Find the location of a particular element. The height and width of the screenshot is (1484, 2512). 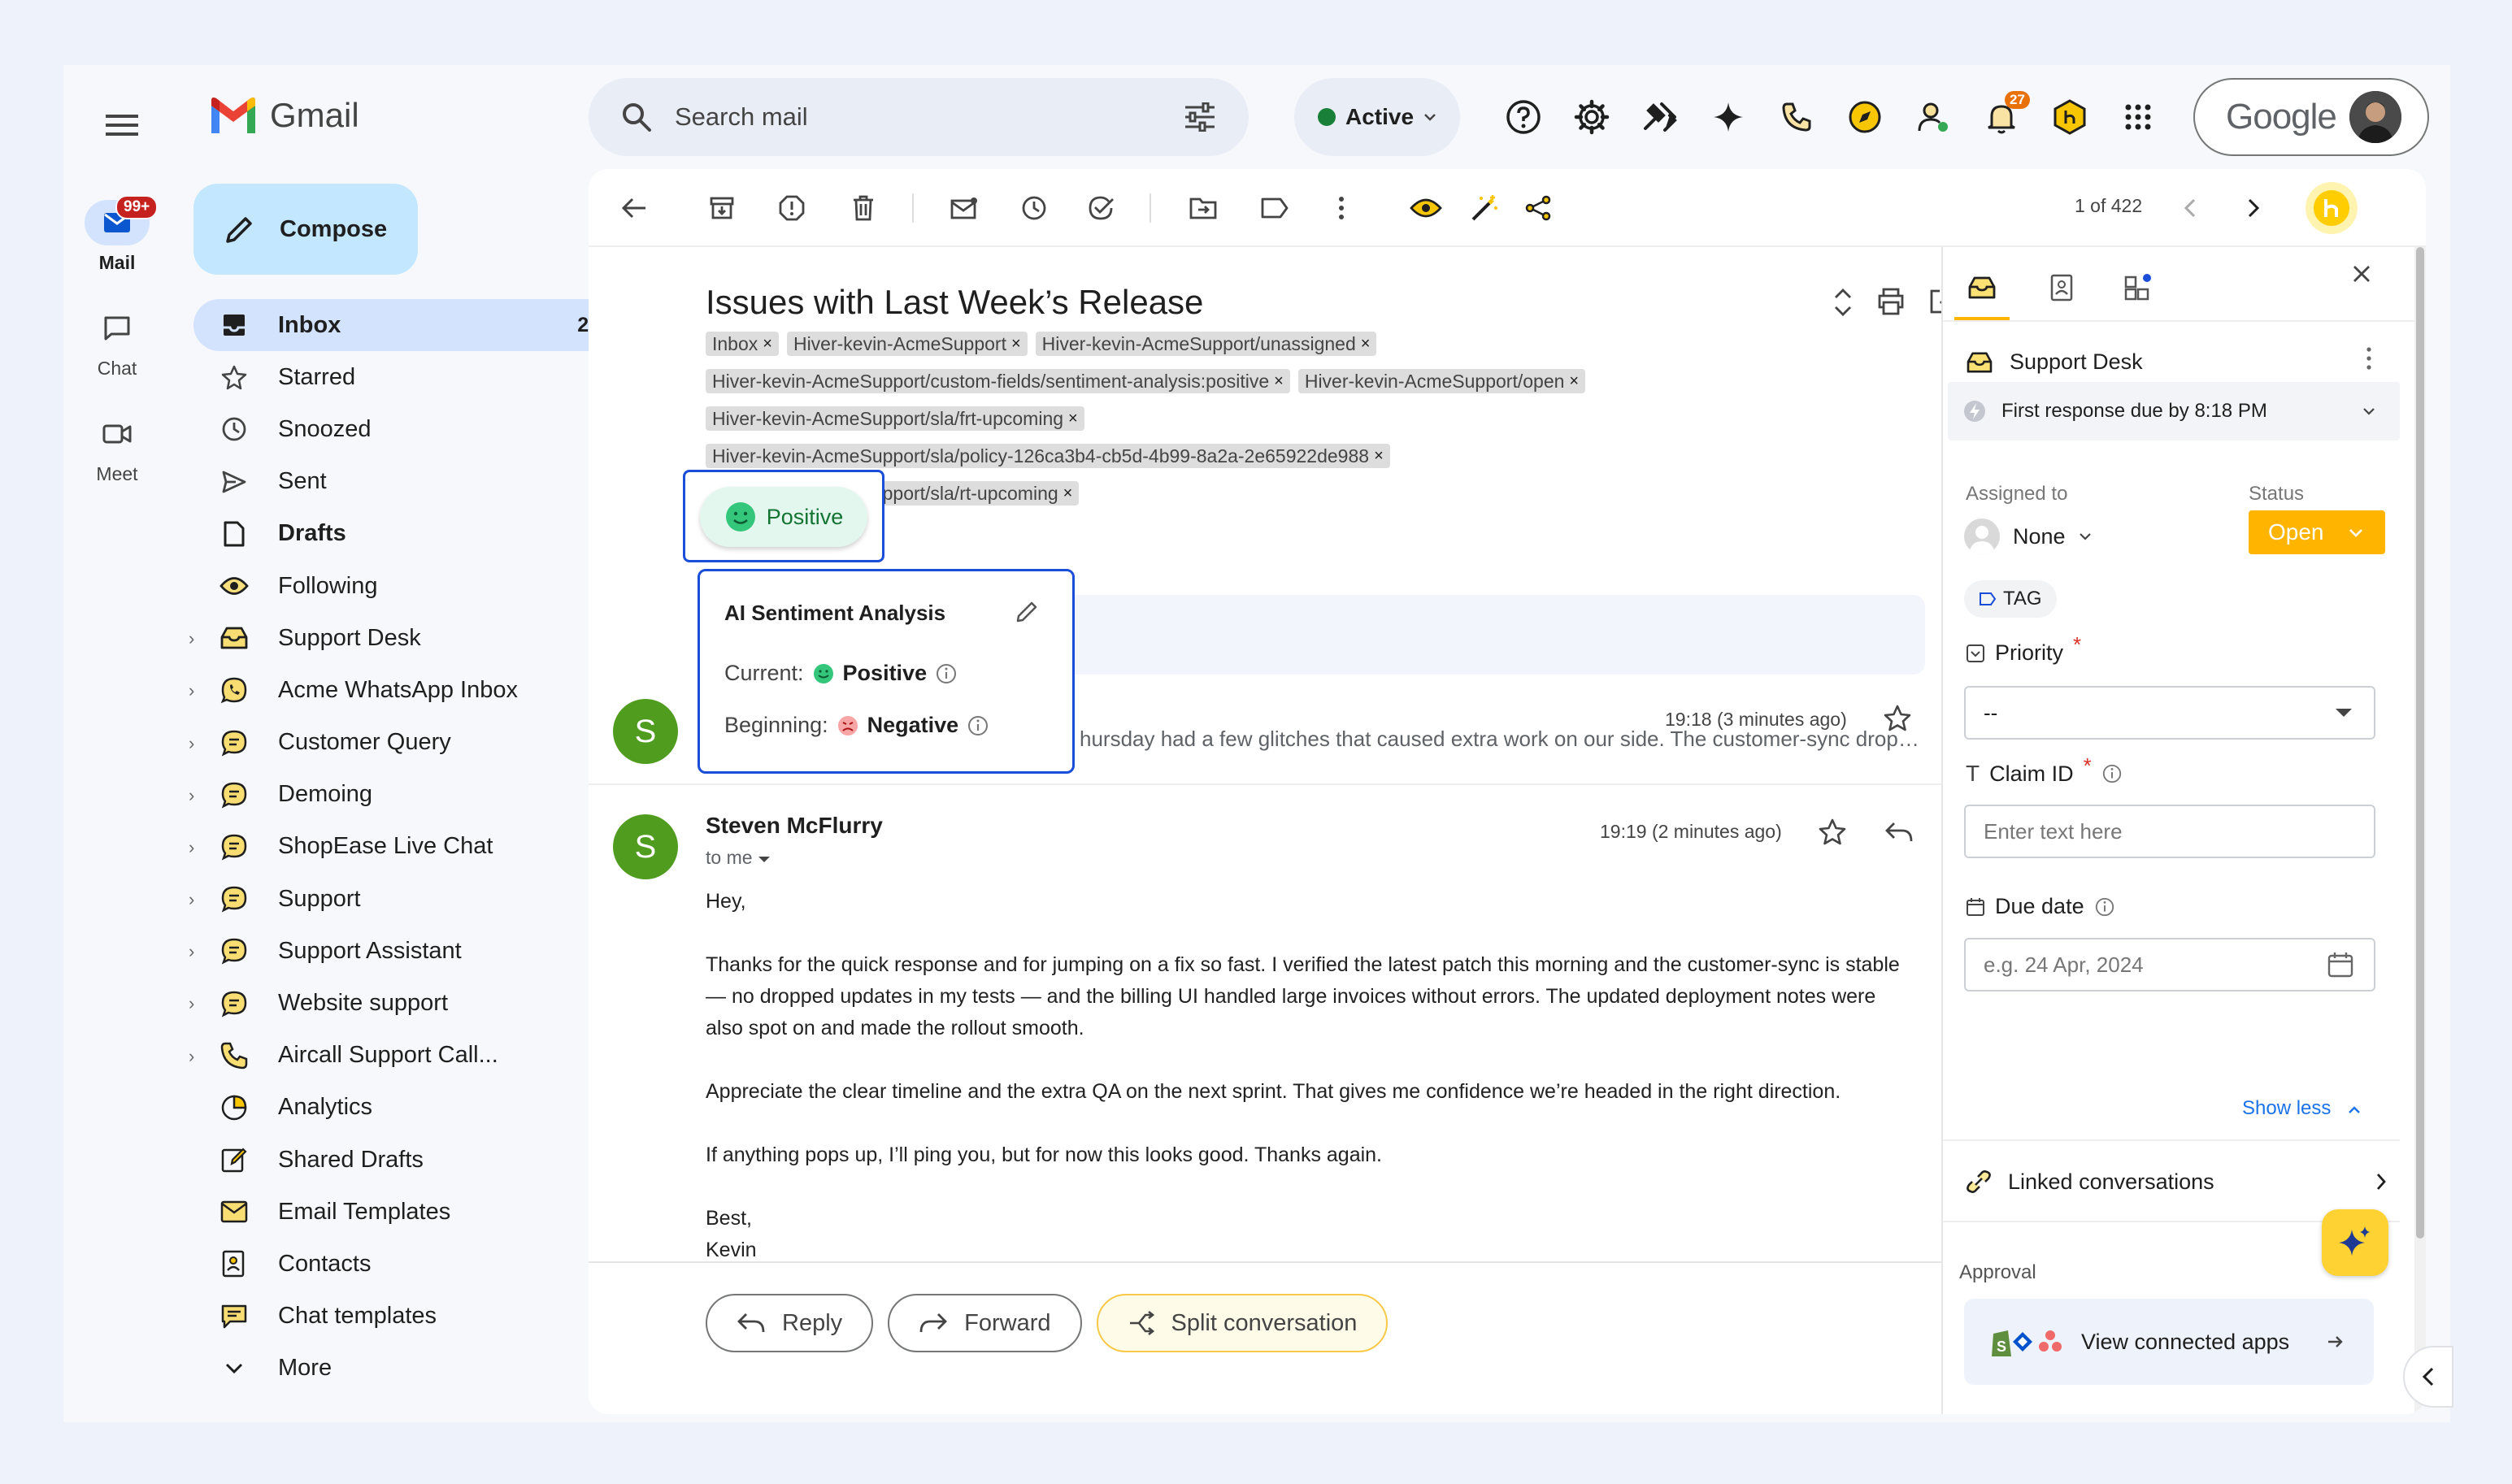

sidebar-item-starred: Starred is located at coordinates (412, 377).